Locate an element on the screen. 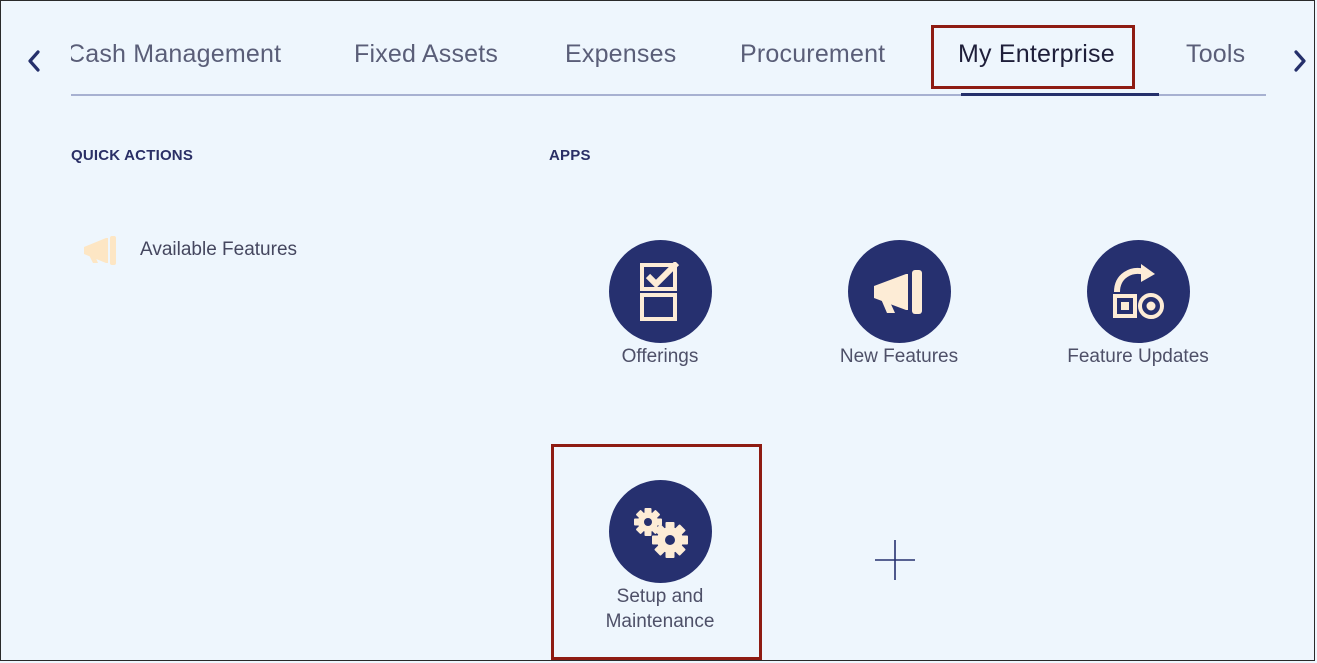  tab-tools: Tools is located at coordinates (1215, 54).